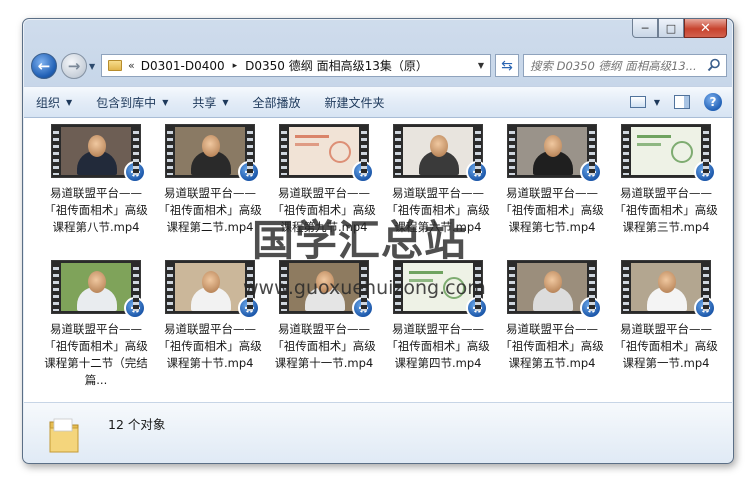 The height and width of the screenshot is (485, 754). Describe the element at coordinates (378, 432) in the screenshot. I see `details-pane: 12 个对象` at that location.